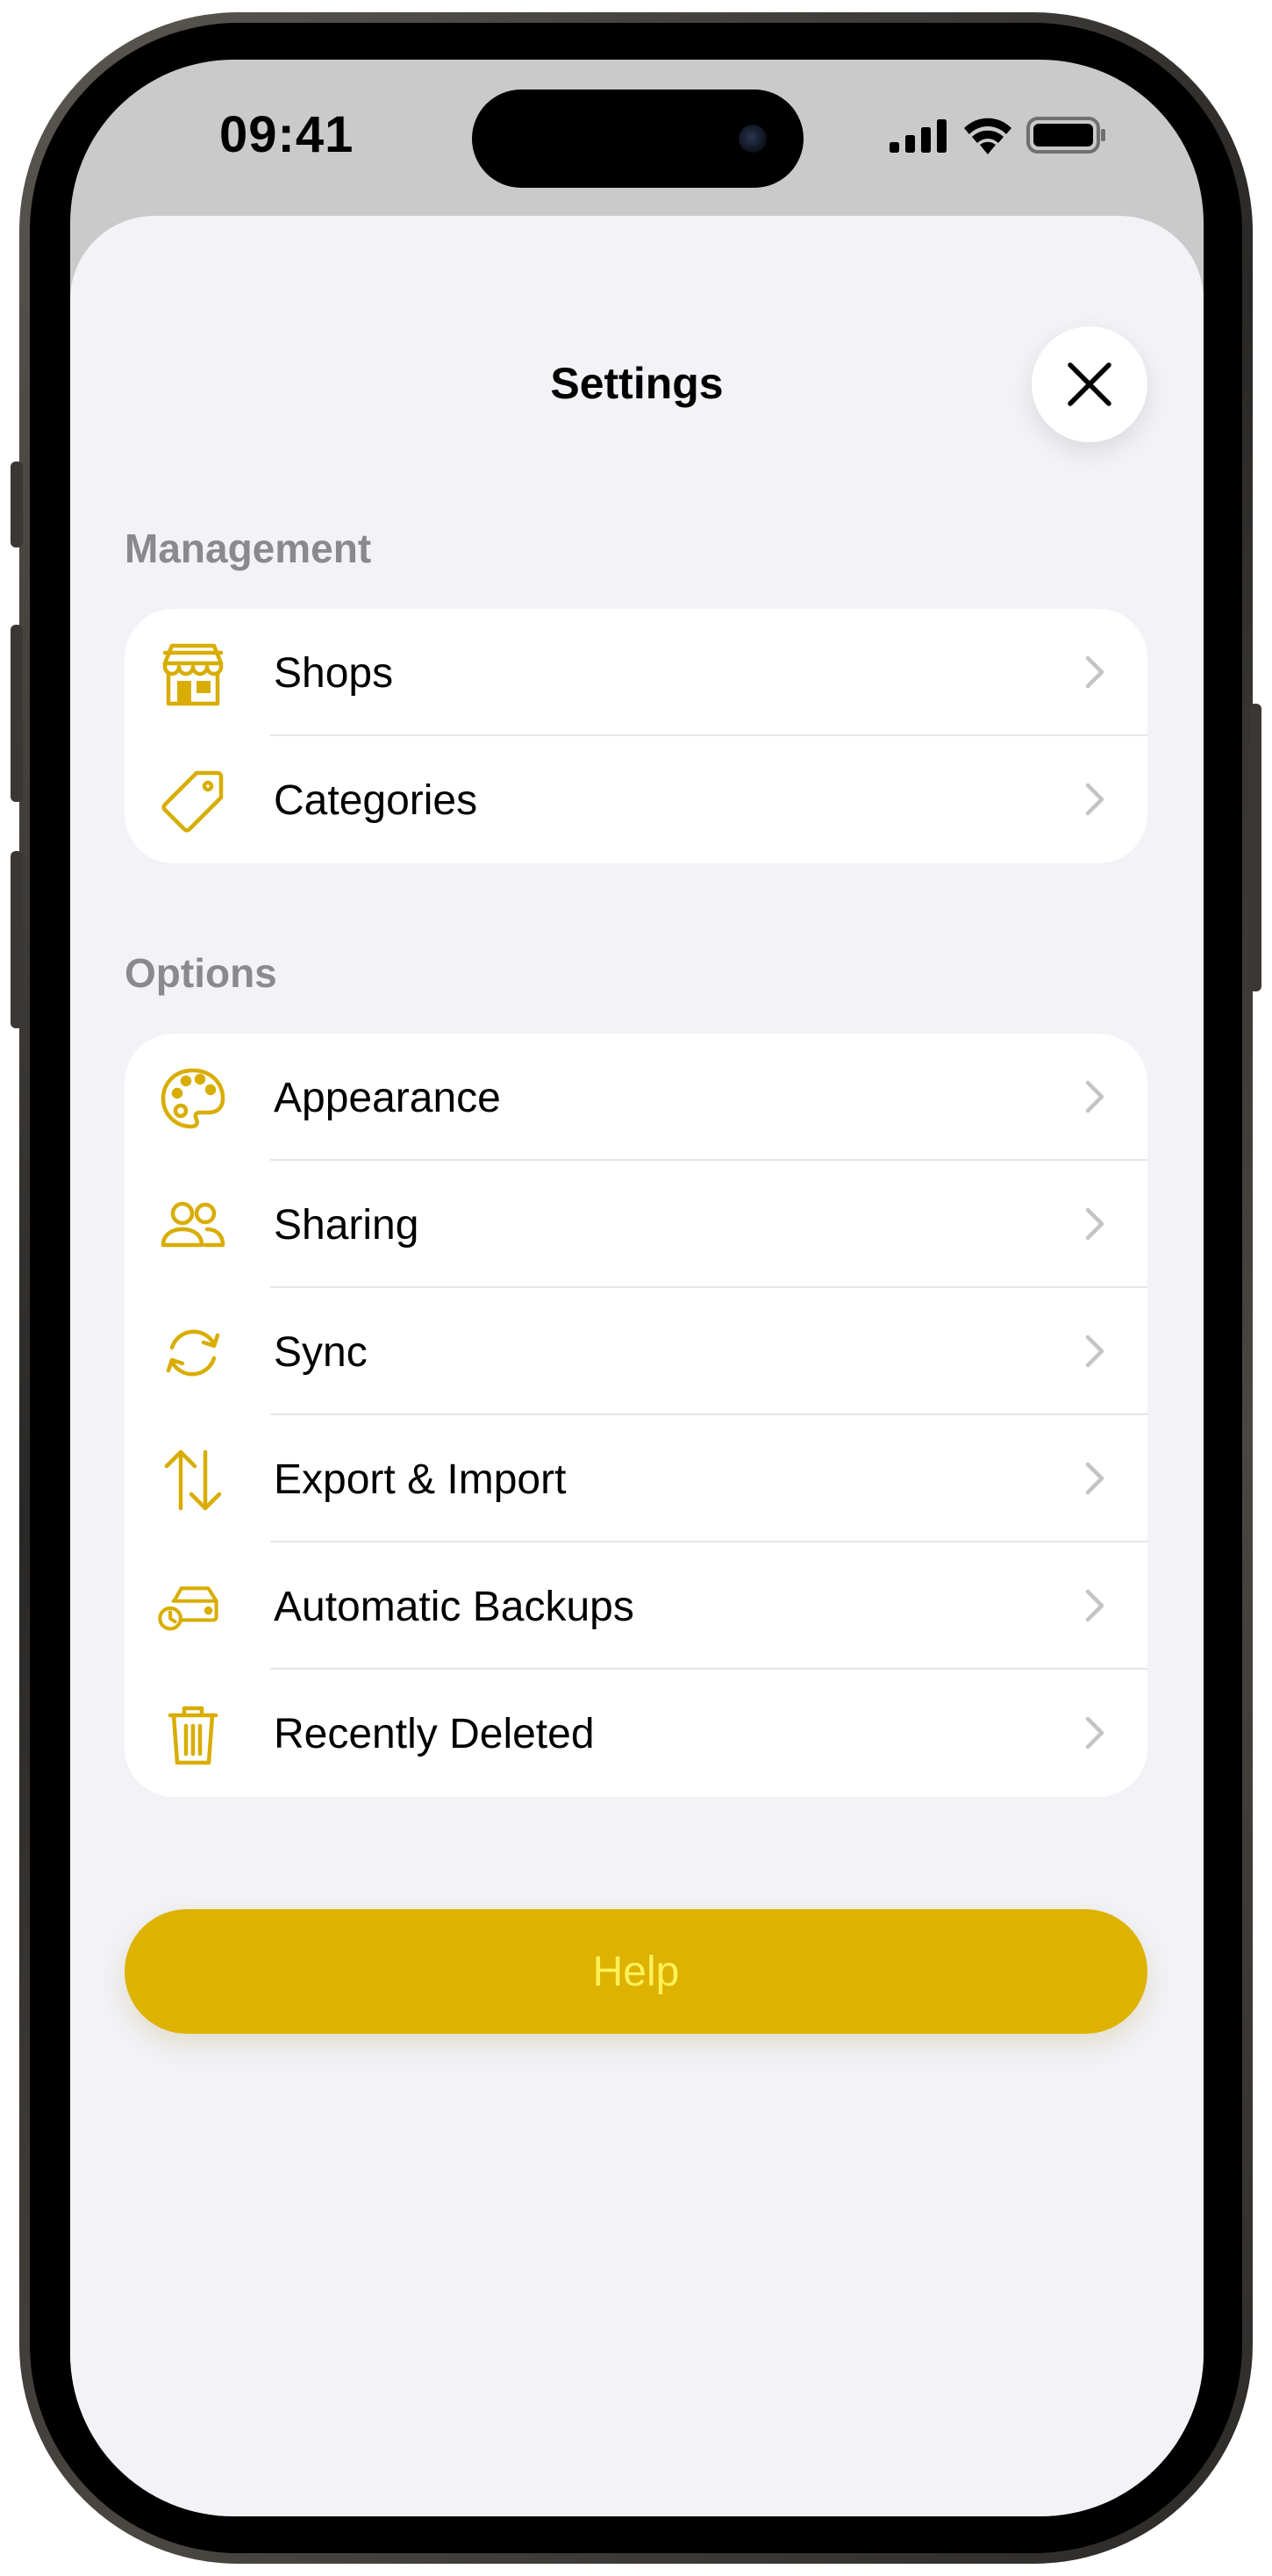  What do you see at coordinates (636, 799) in the screenshot?
I see `settings-row-categories: Categories` at bounding box center [636, 799].